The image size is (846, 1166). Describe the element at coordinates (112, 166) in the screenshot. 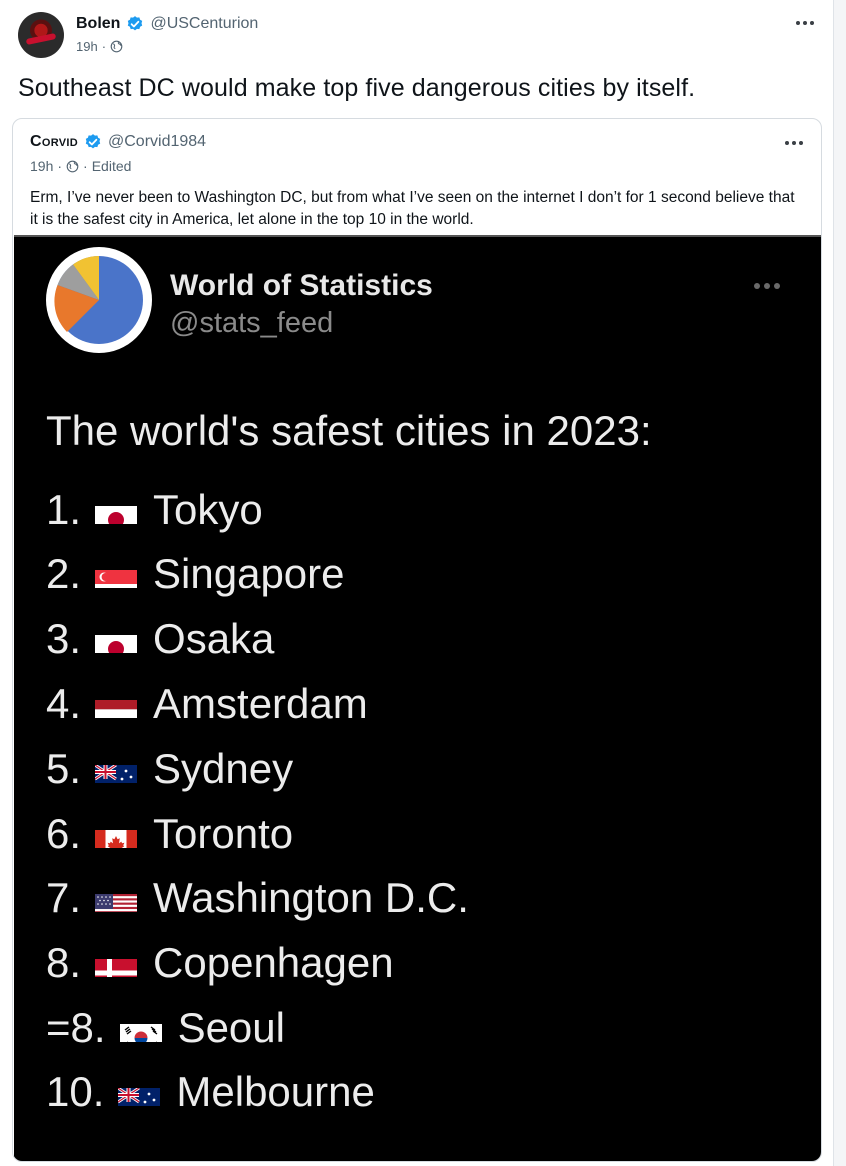

I see `edited-label: Edited` at that location.